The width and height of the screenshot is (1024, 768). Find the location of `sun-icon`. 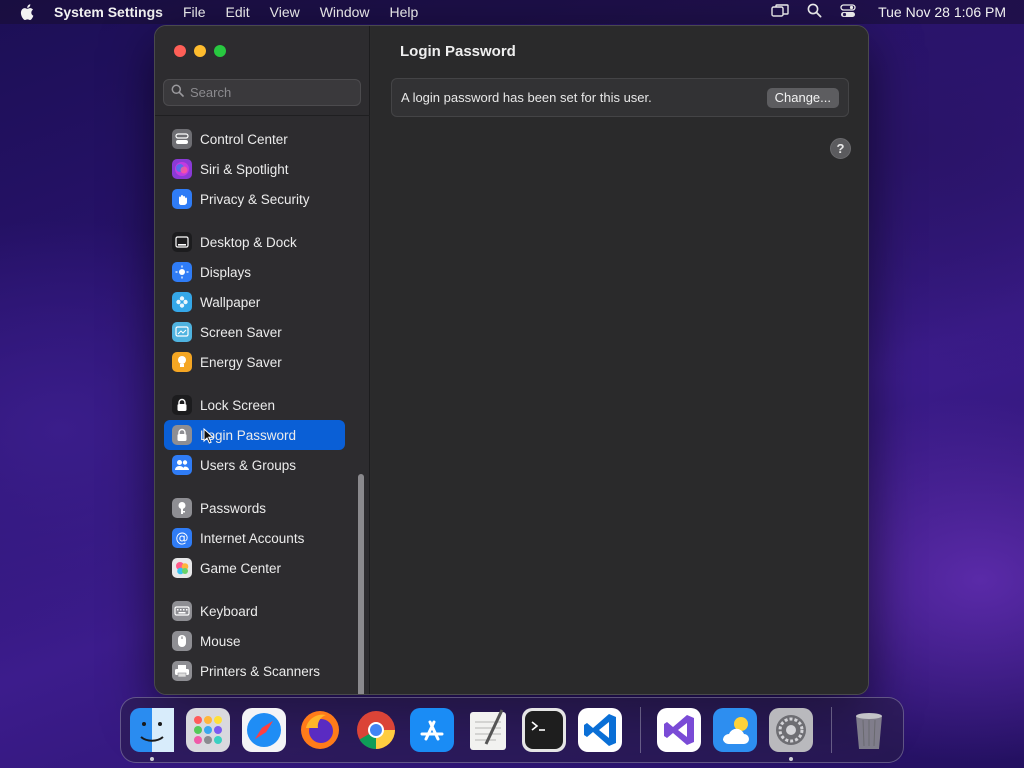

sun-icon is located at coordinates (182, 272).